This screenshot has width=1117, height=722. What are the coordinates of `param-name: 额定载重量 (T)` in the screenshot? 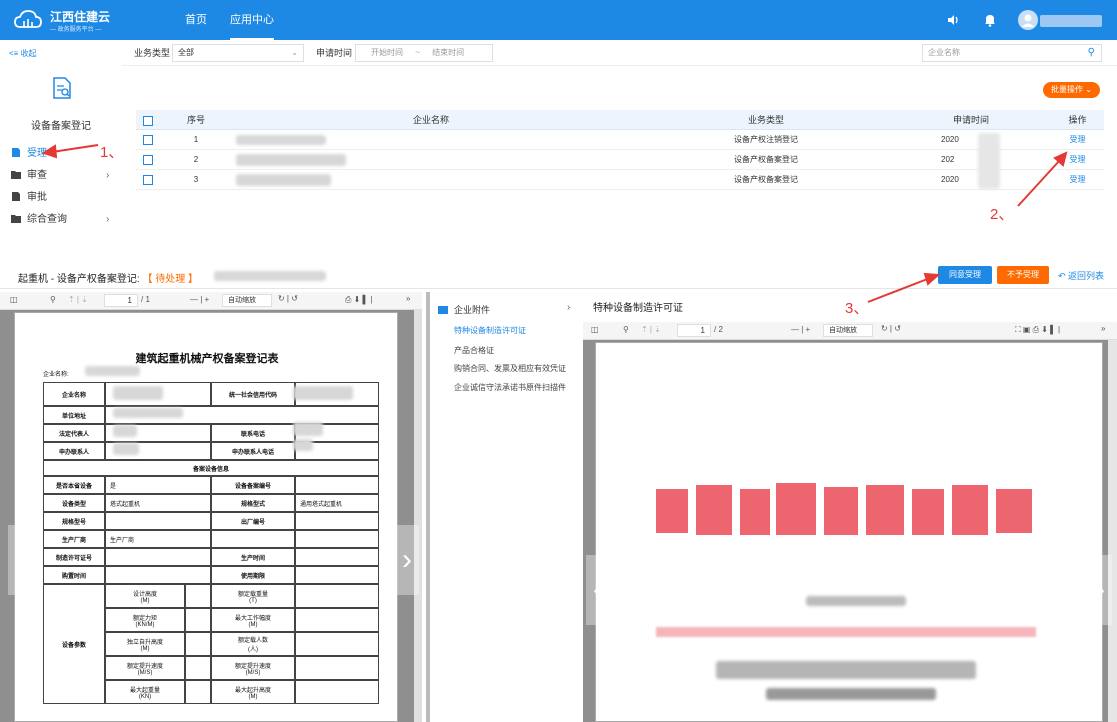 It's located at (253, 596).